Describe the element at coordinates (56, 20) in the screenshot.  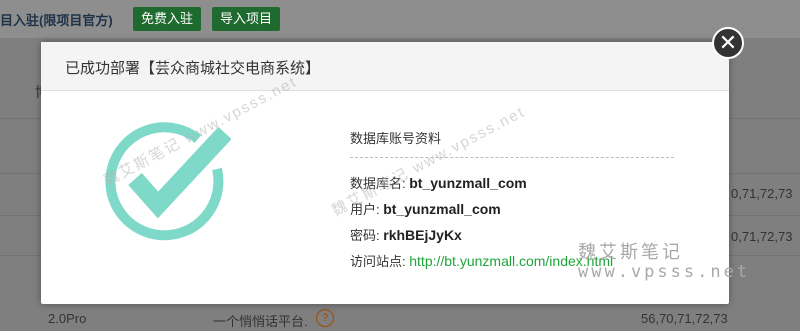
I see `background-header-text: 目入驻(限项目官方)` at that location.